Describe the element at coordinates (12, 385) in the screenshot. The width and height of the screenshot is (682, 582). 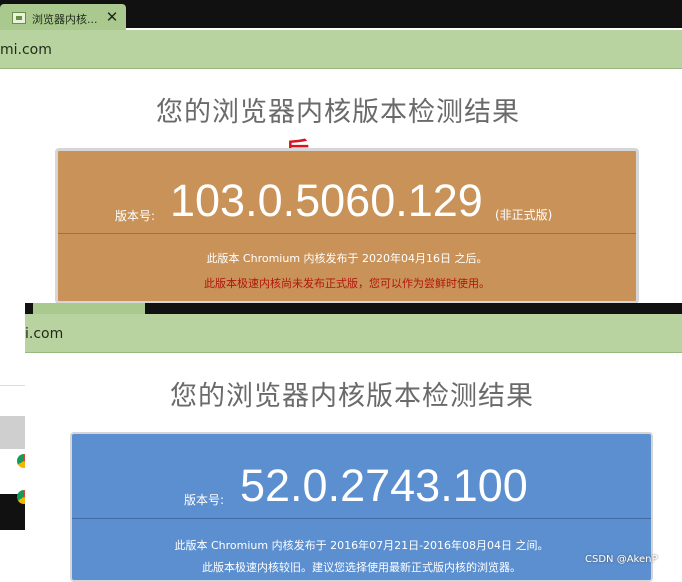
I see `divider` at that location.